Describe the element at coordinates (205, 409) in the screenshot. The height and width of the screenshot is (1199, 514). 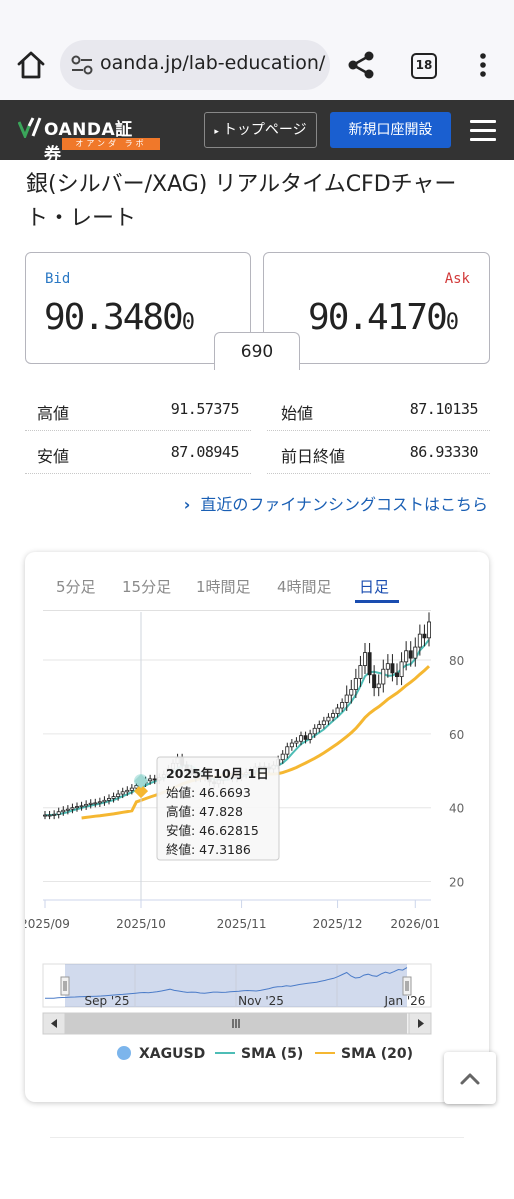
I see `stat-high-value: 91.57375` at that location.